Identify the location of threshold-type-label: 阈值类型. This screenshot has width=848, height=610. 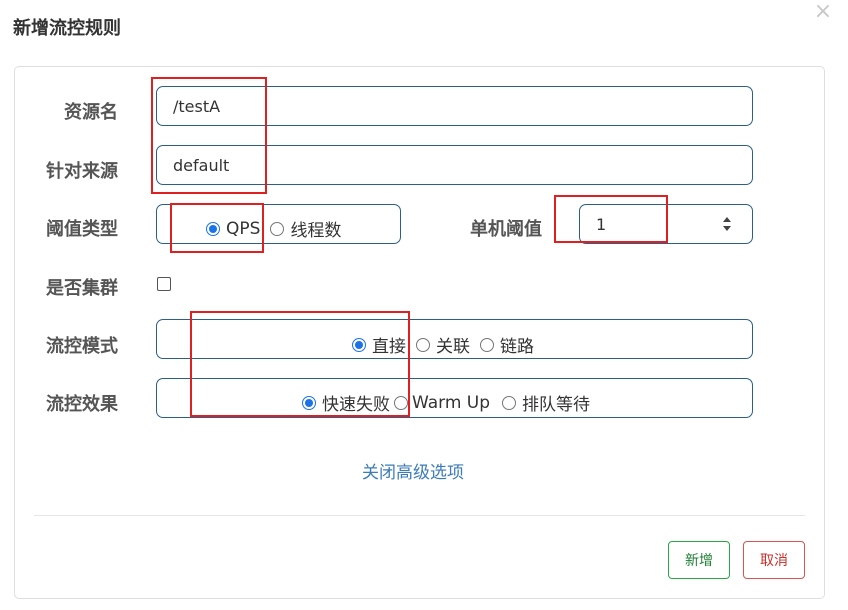
(82, 229).